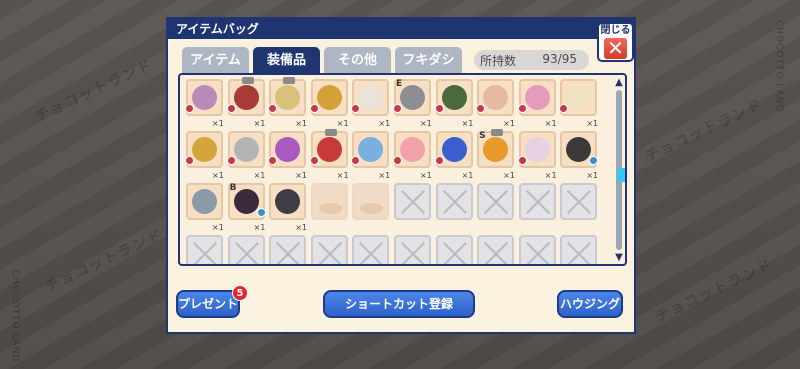 This screenshot has width=800, height=369. Describe the element at coordinates (246, 149) in the screenshot. I see `silver-armor-icon` at that location.